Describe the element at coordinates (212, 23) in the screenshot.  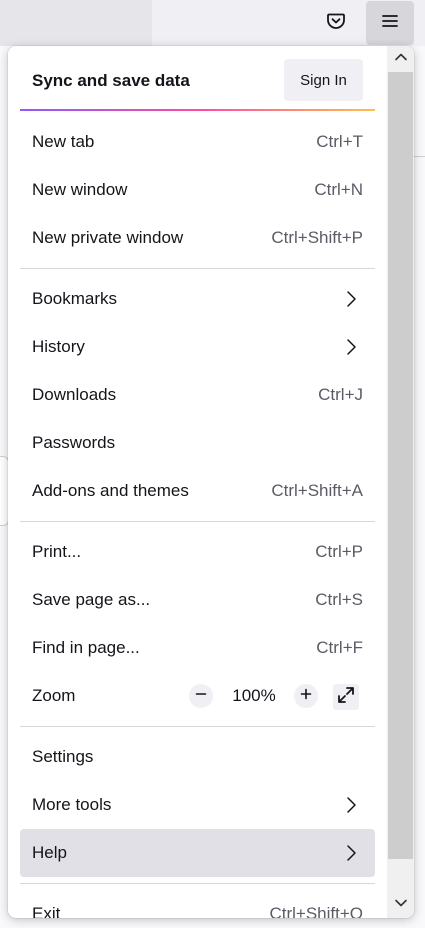
I see `toolbar` at that location.